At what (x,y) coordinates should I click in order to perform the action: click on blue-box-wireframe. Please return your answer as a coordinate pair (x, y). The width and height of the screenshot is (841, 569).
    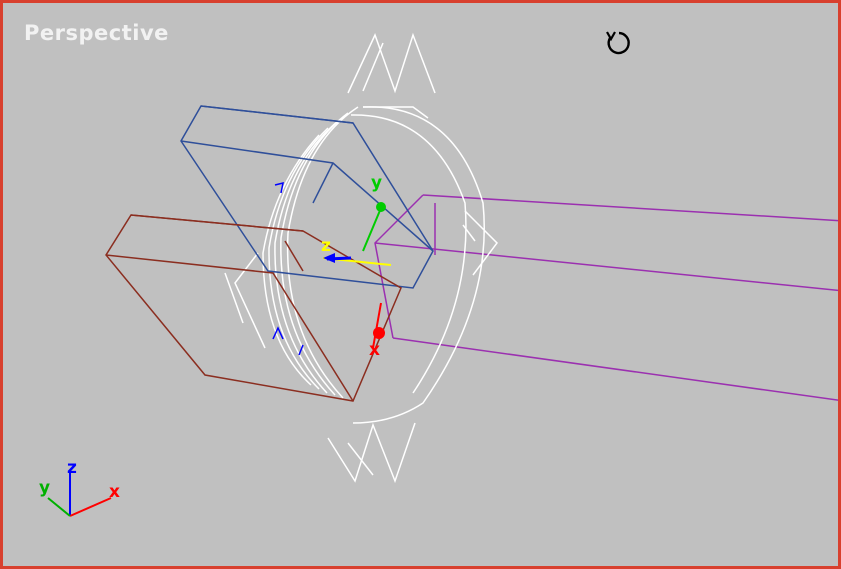
    Looking at the image, I should click on (307, 197).